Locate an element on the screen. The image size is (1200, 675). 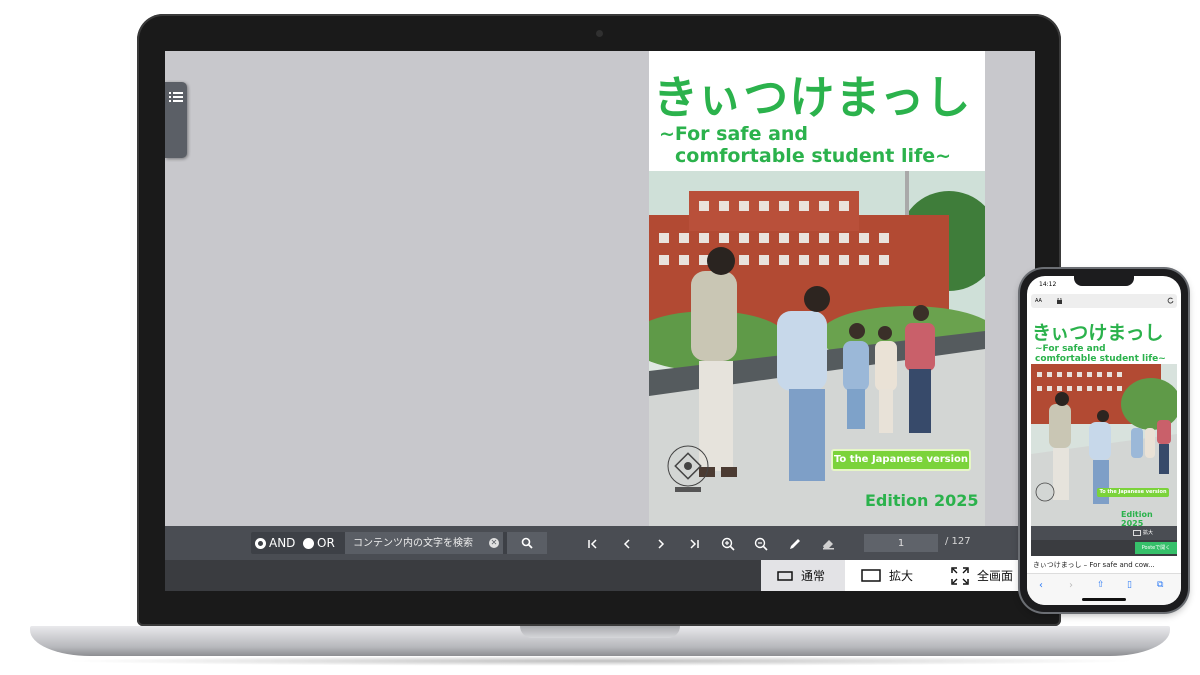
cover-subtitle: ~For safe and comfortable student life~ is located at coordinates (819, 145).